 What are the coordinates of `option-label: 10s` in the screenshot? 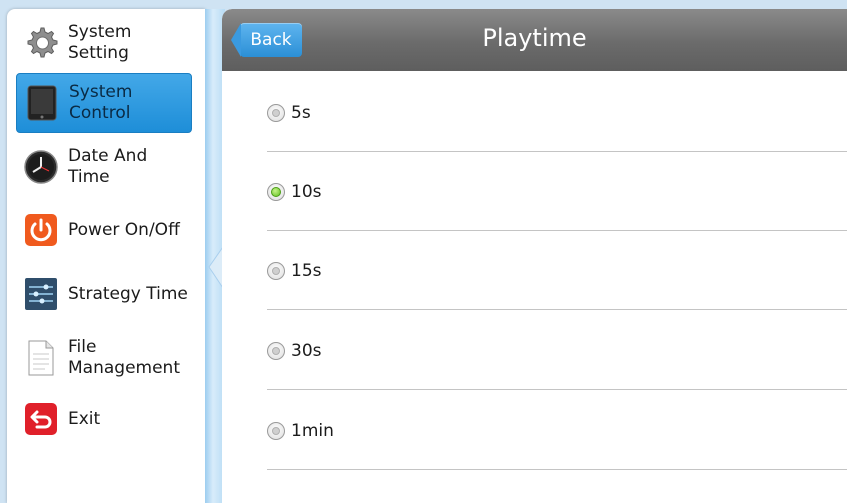 It's located at (306, 191).